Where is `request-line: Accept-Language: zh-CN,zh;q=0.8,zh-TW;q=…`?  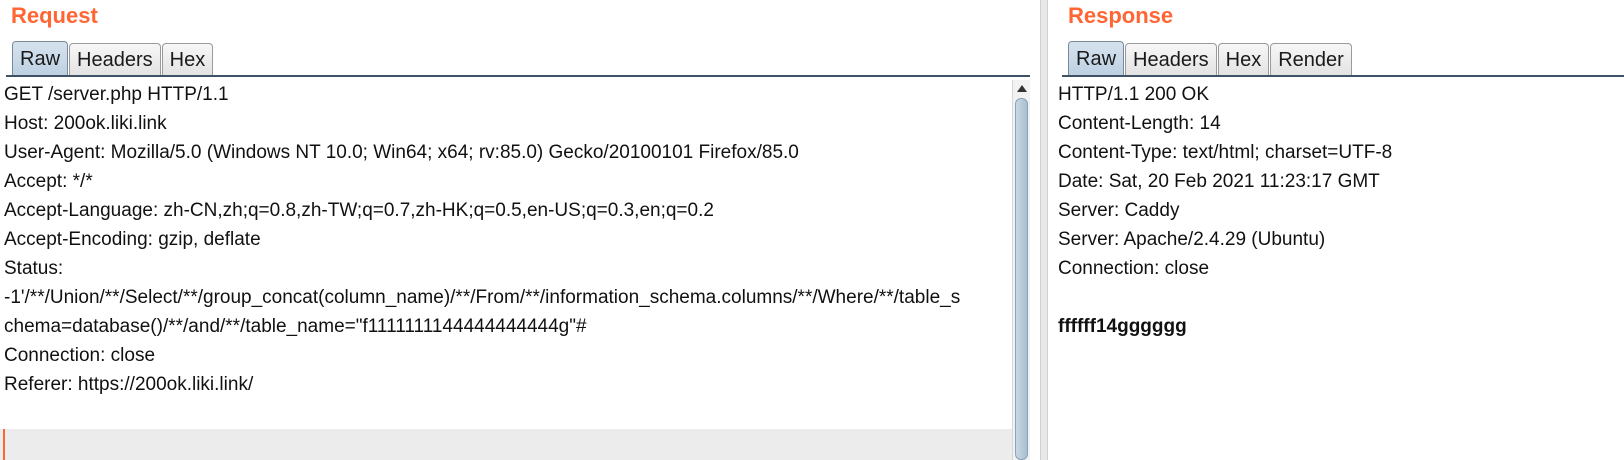
request-line: Accept-Language: zh-CN,zh;q=0.8,zh-TW;q=… is located at coordinates (359, 210).